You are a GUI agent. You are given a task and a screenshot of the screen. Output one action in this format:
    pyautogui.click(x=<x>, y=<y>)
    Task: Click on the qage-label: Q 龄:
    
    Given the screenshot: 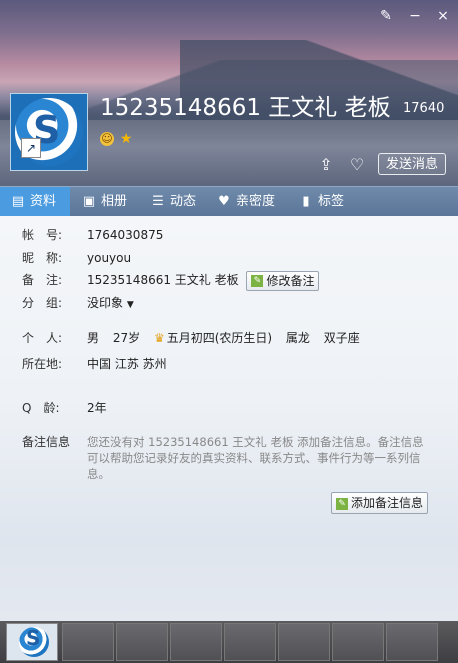 What is the action you would take?
    pyautogui.click(x=41, y=408)
    